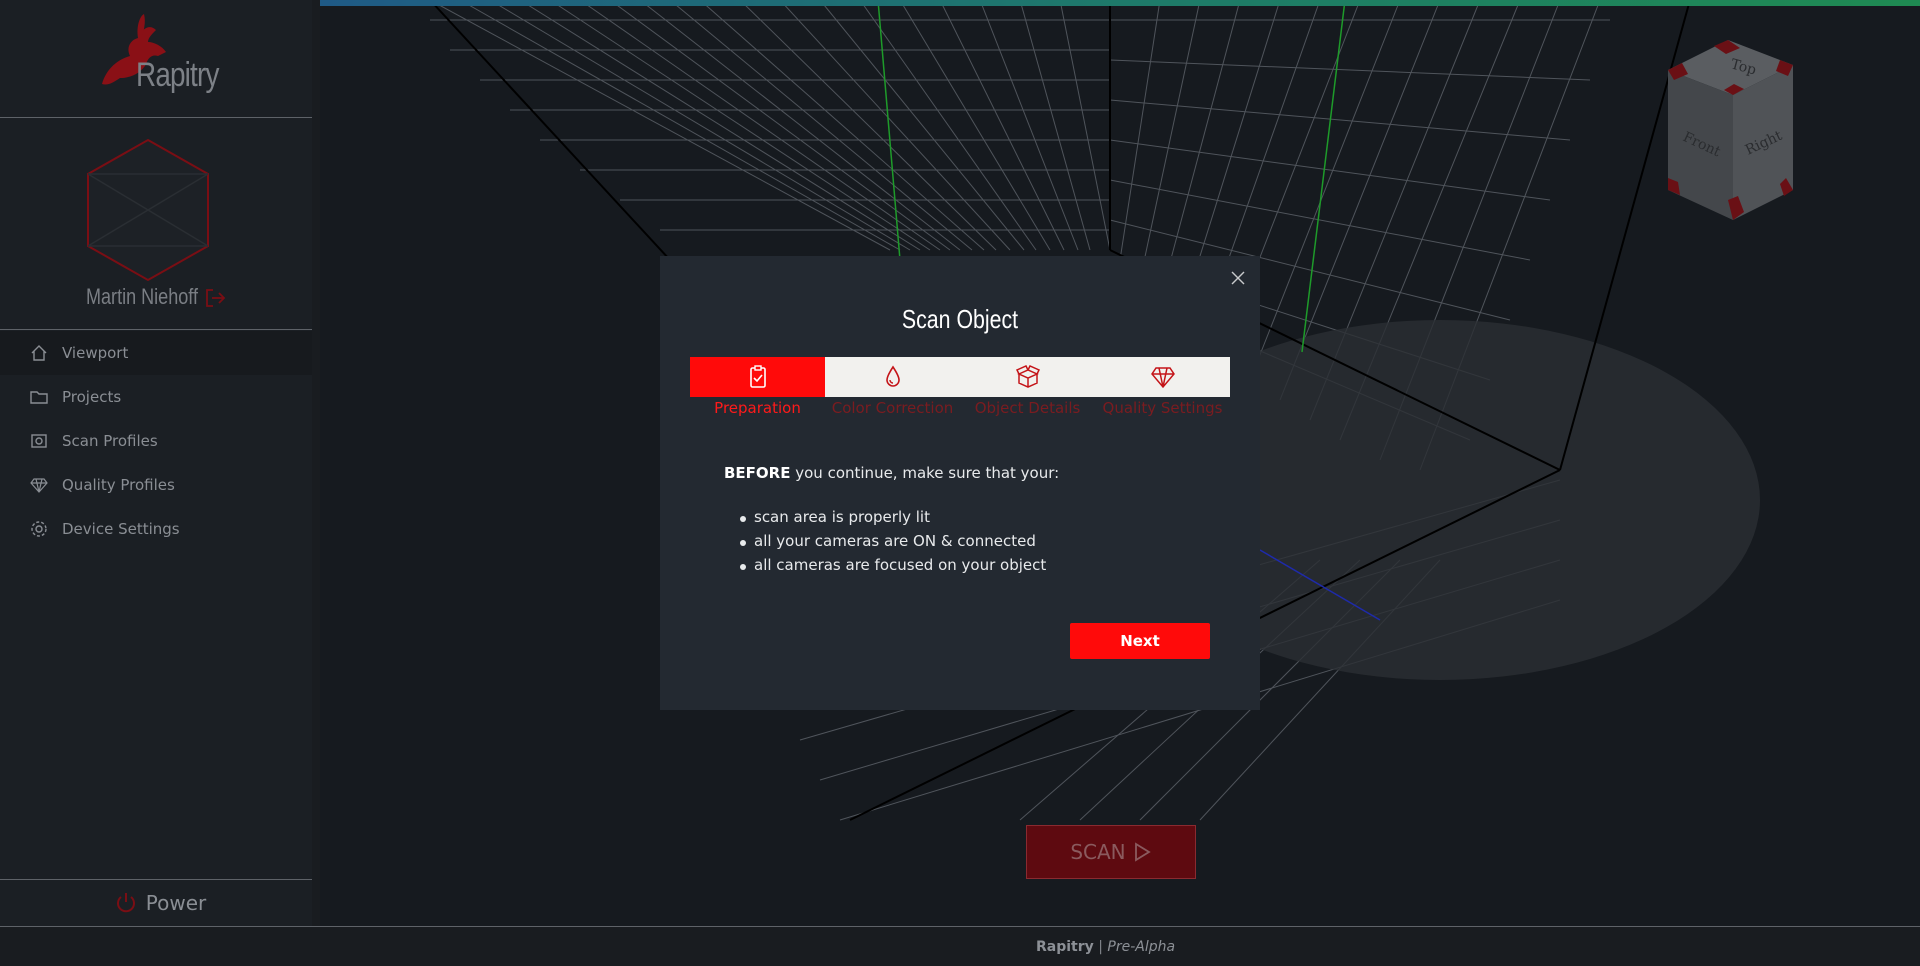 The height and width of the screenshot is (966, 1920). I want to click on footer-text: Rapitry | Pre-Alpha, so click(1105, 947).